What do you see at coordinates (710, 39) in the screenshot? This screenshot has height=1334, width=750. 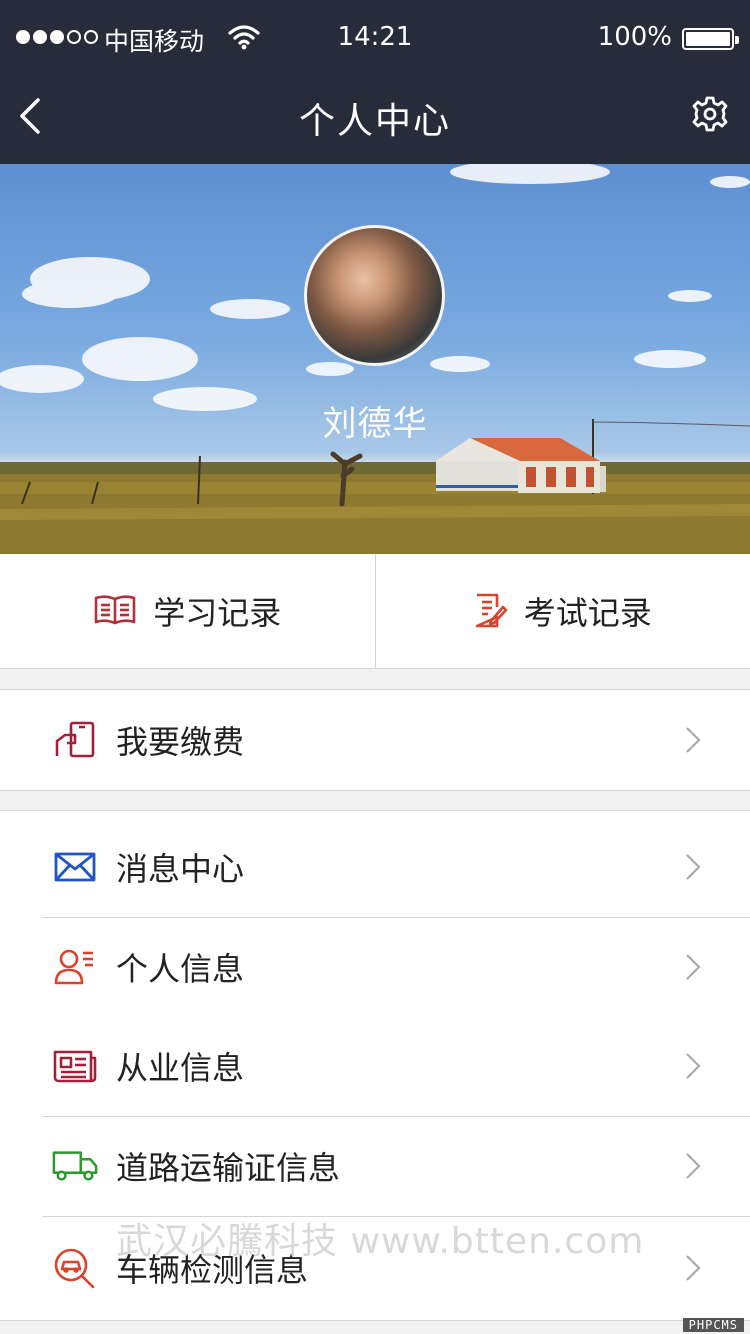 I see `battery-icon` at bounding box center [710, 39].